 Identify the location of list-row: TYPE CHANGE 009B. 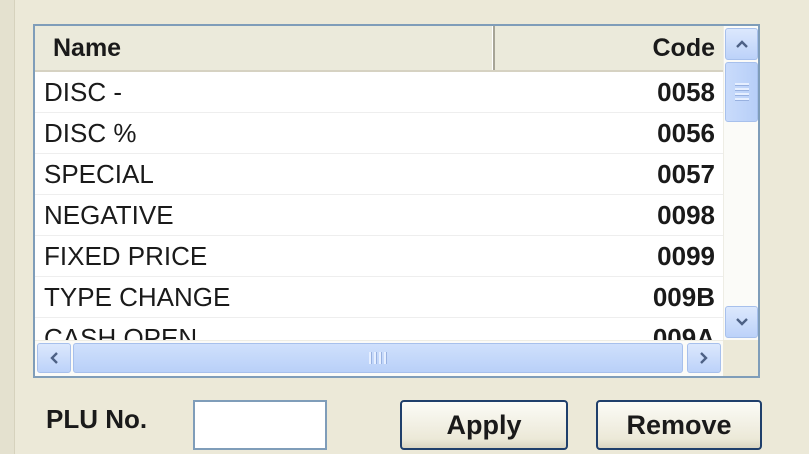
(379, 297).